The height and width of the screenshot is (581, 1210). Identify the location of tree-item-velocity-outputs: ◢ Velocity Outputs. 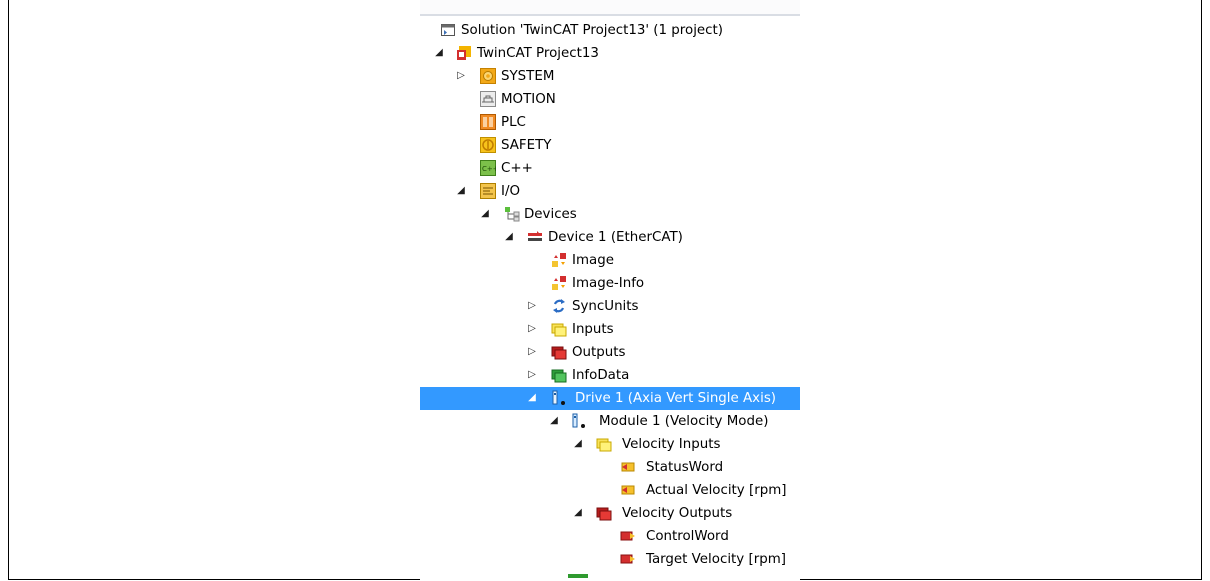
(610, 513).